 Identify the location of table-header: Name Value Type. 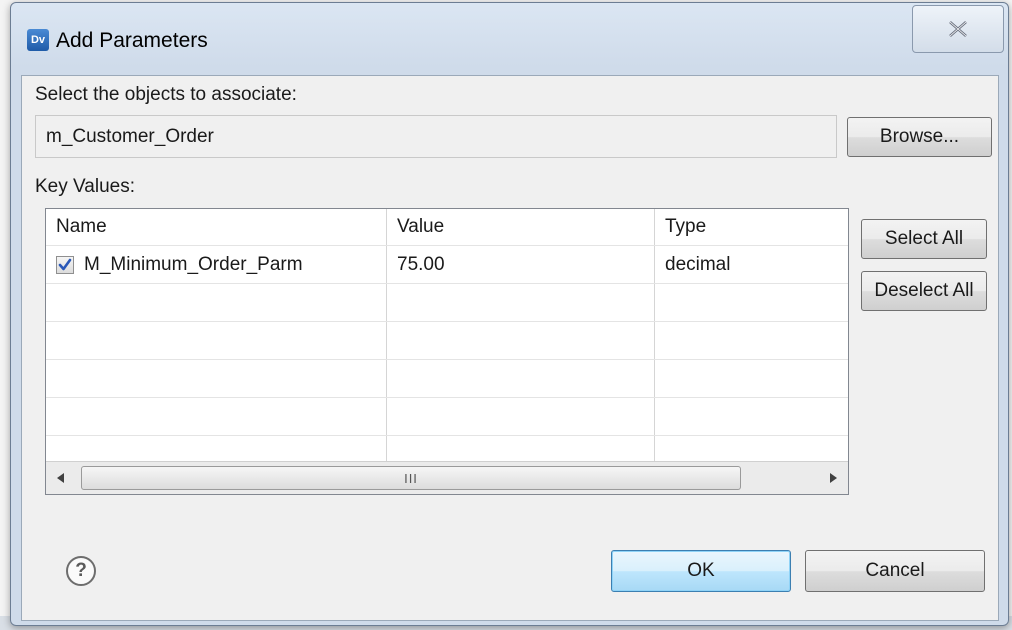
(447, 227).